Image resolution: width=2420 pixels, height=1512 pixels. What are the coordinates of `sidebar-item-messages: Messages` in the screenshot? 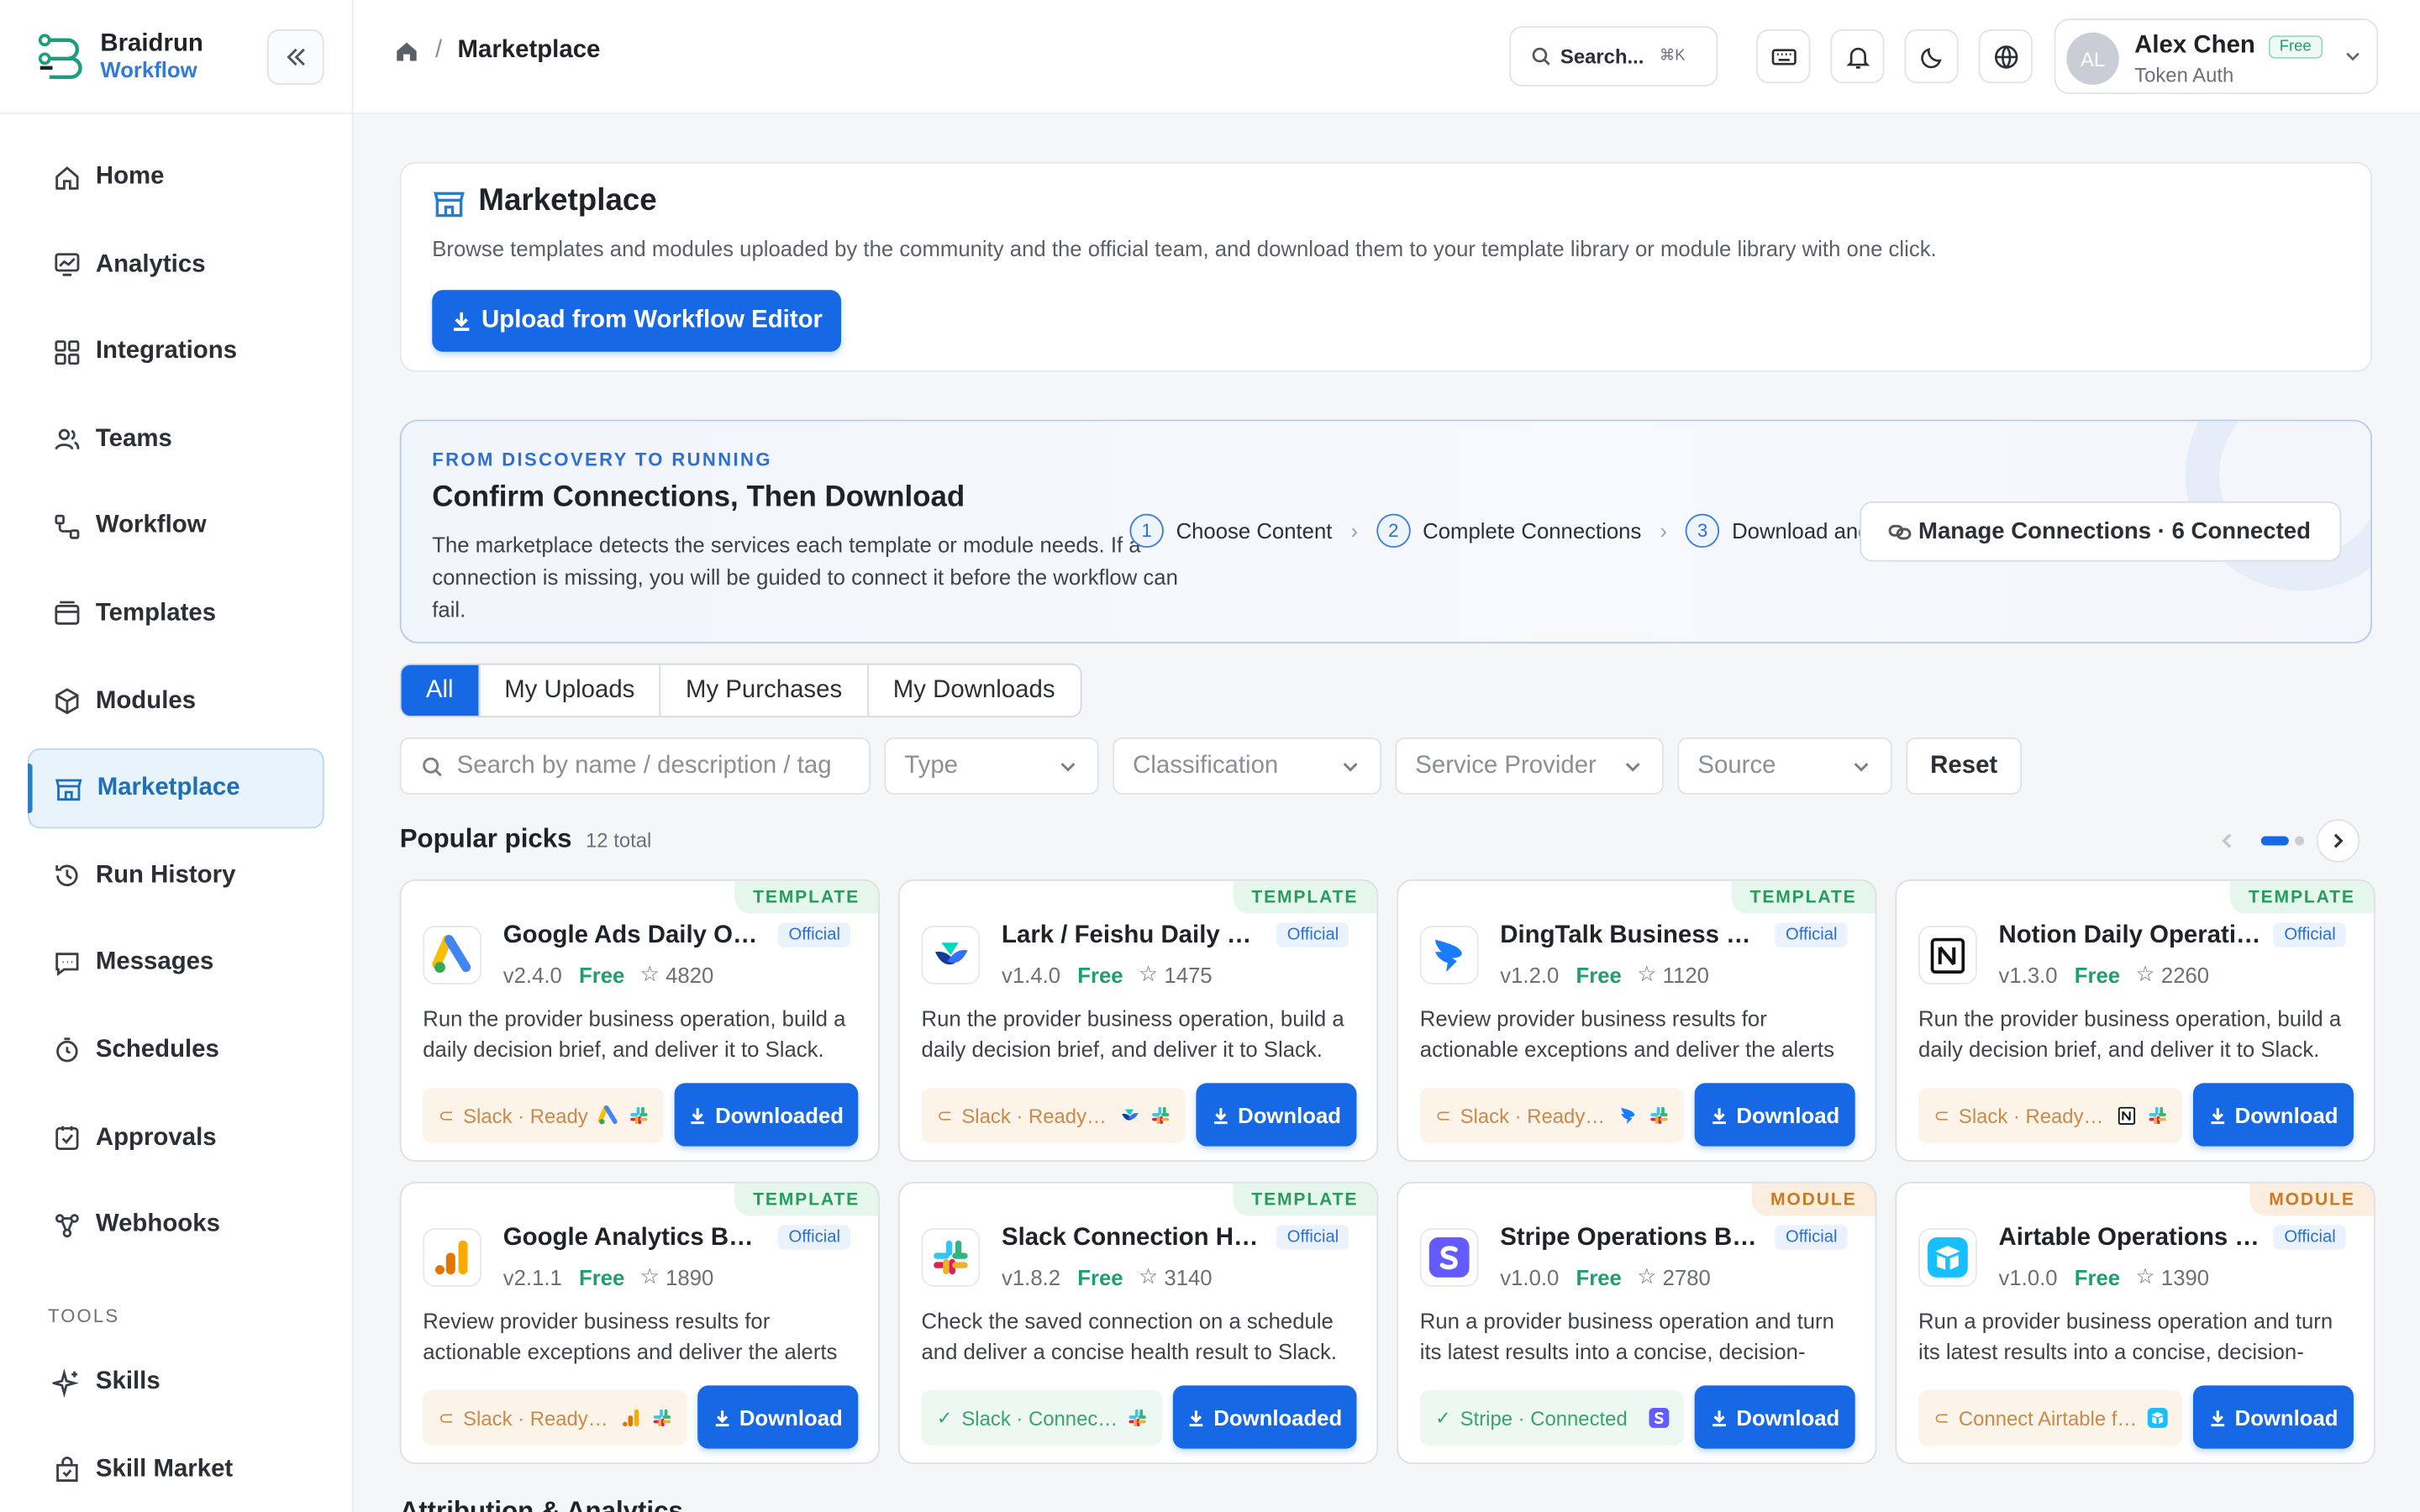 It's located at (176, 963).